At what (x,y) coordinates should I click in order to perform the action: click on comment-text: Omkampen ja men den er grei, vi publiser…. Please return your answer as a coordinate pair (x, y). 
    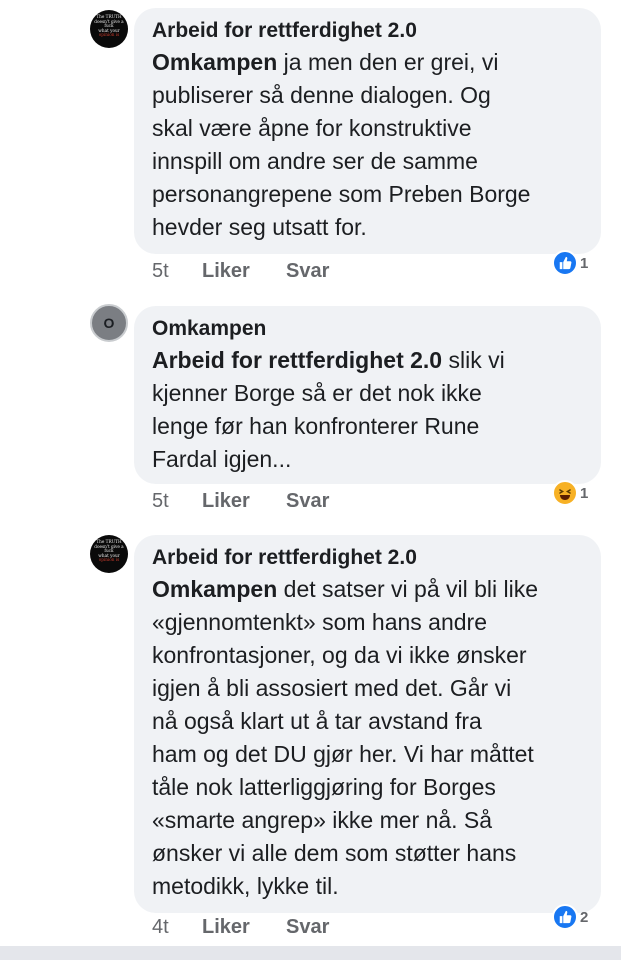
    Looking at the image, I should click on (341, 144).